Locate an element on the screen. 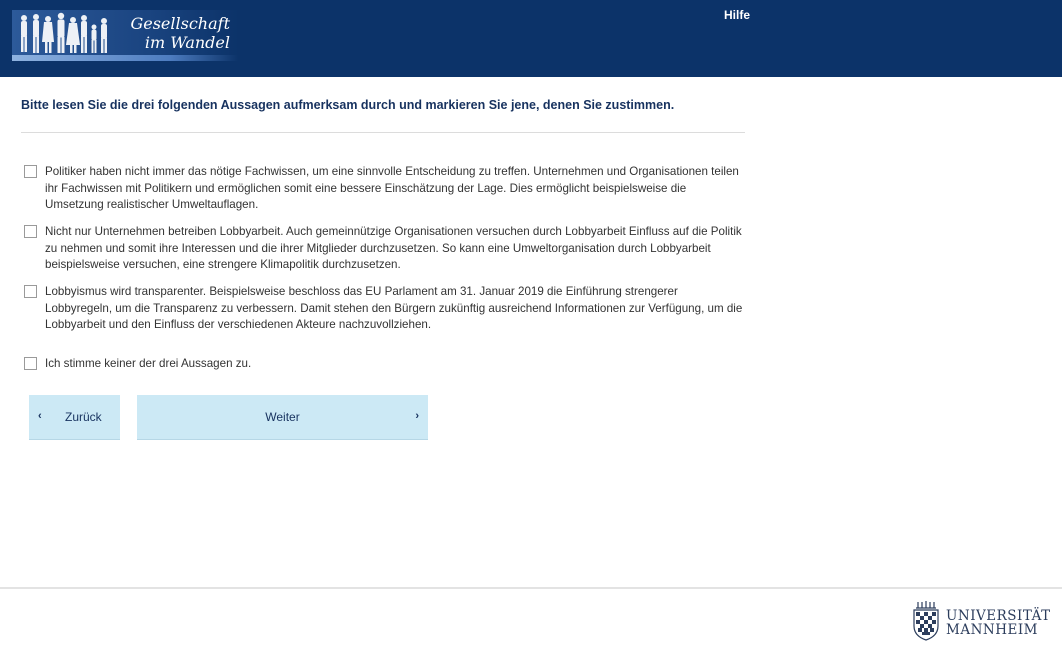 The image size is (1062, 649). university-name: UNIVERSITÄT MANNHEIM is located at coordinates (998, 623).